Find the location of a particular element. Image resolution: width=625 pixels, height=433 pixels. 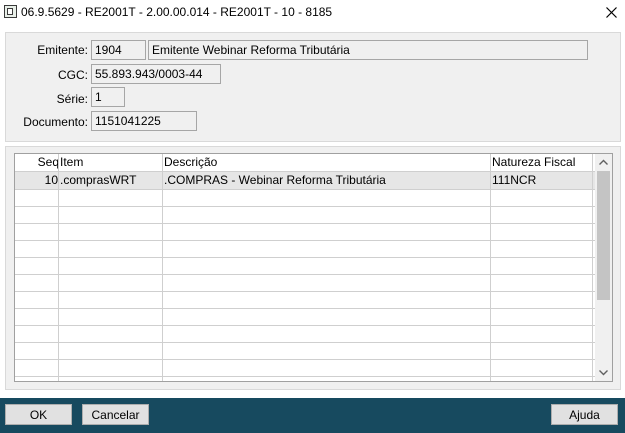

cell-descricao: .COMPRAS - Webinar Reforma Tributária is located at coordinates (275, 180).